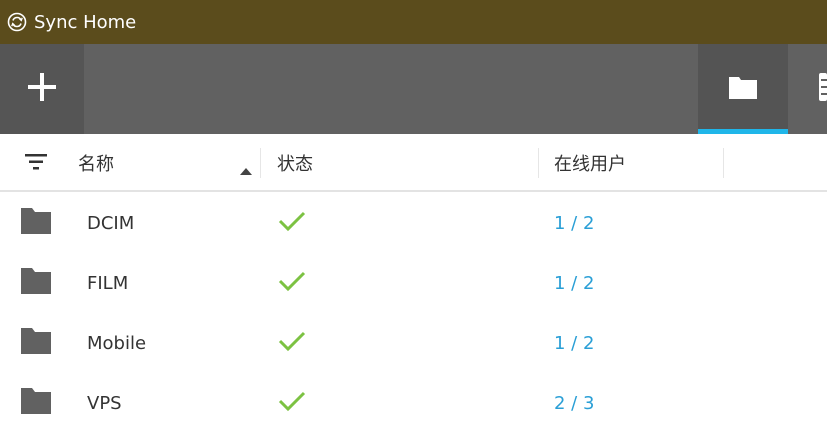 This screenshot has width=827, height=434. What do you see at coordinates (169, 163) in the screenshot?
I see `column-header-name: 名称` at bounding box center [169, 163].